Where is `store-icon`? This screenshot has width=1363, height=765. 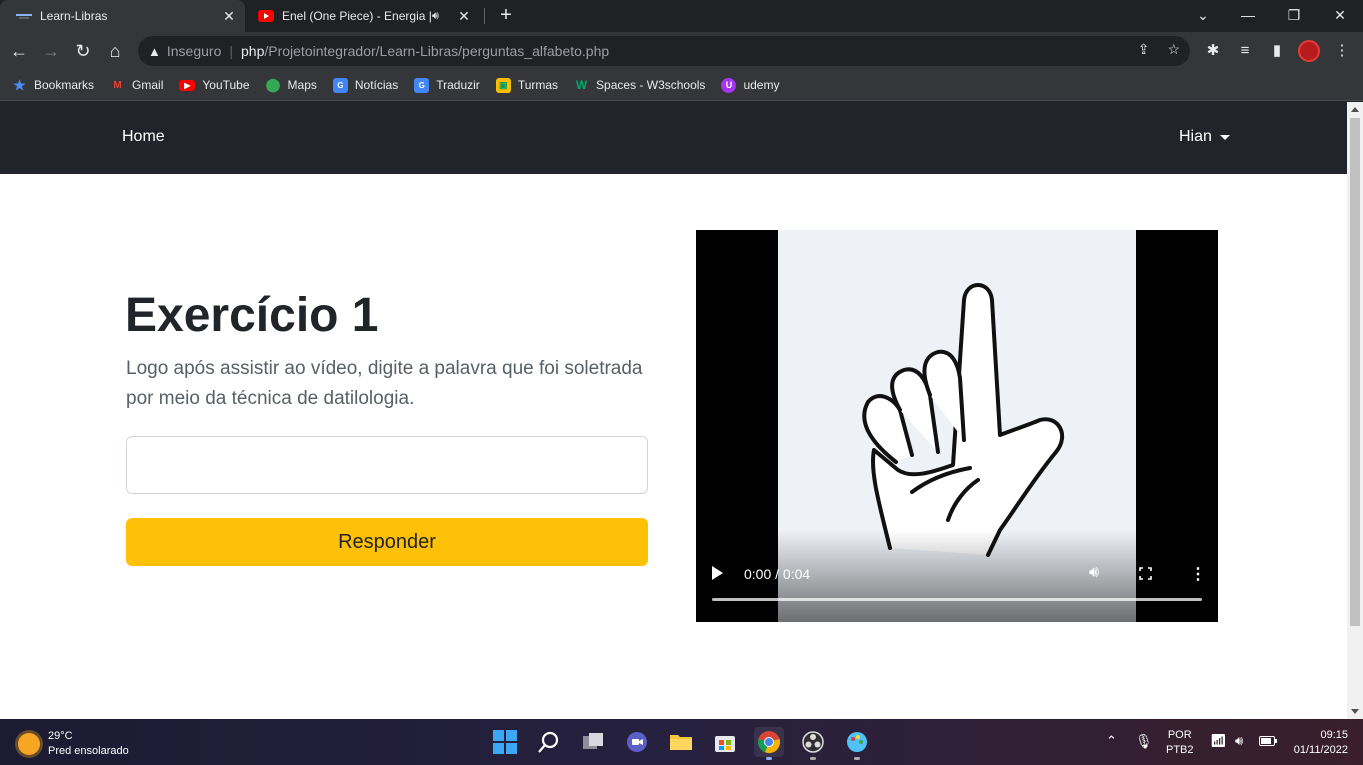
store-icon is located at coordinates (725, 744).